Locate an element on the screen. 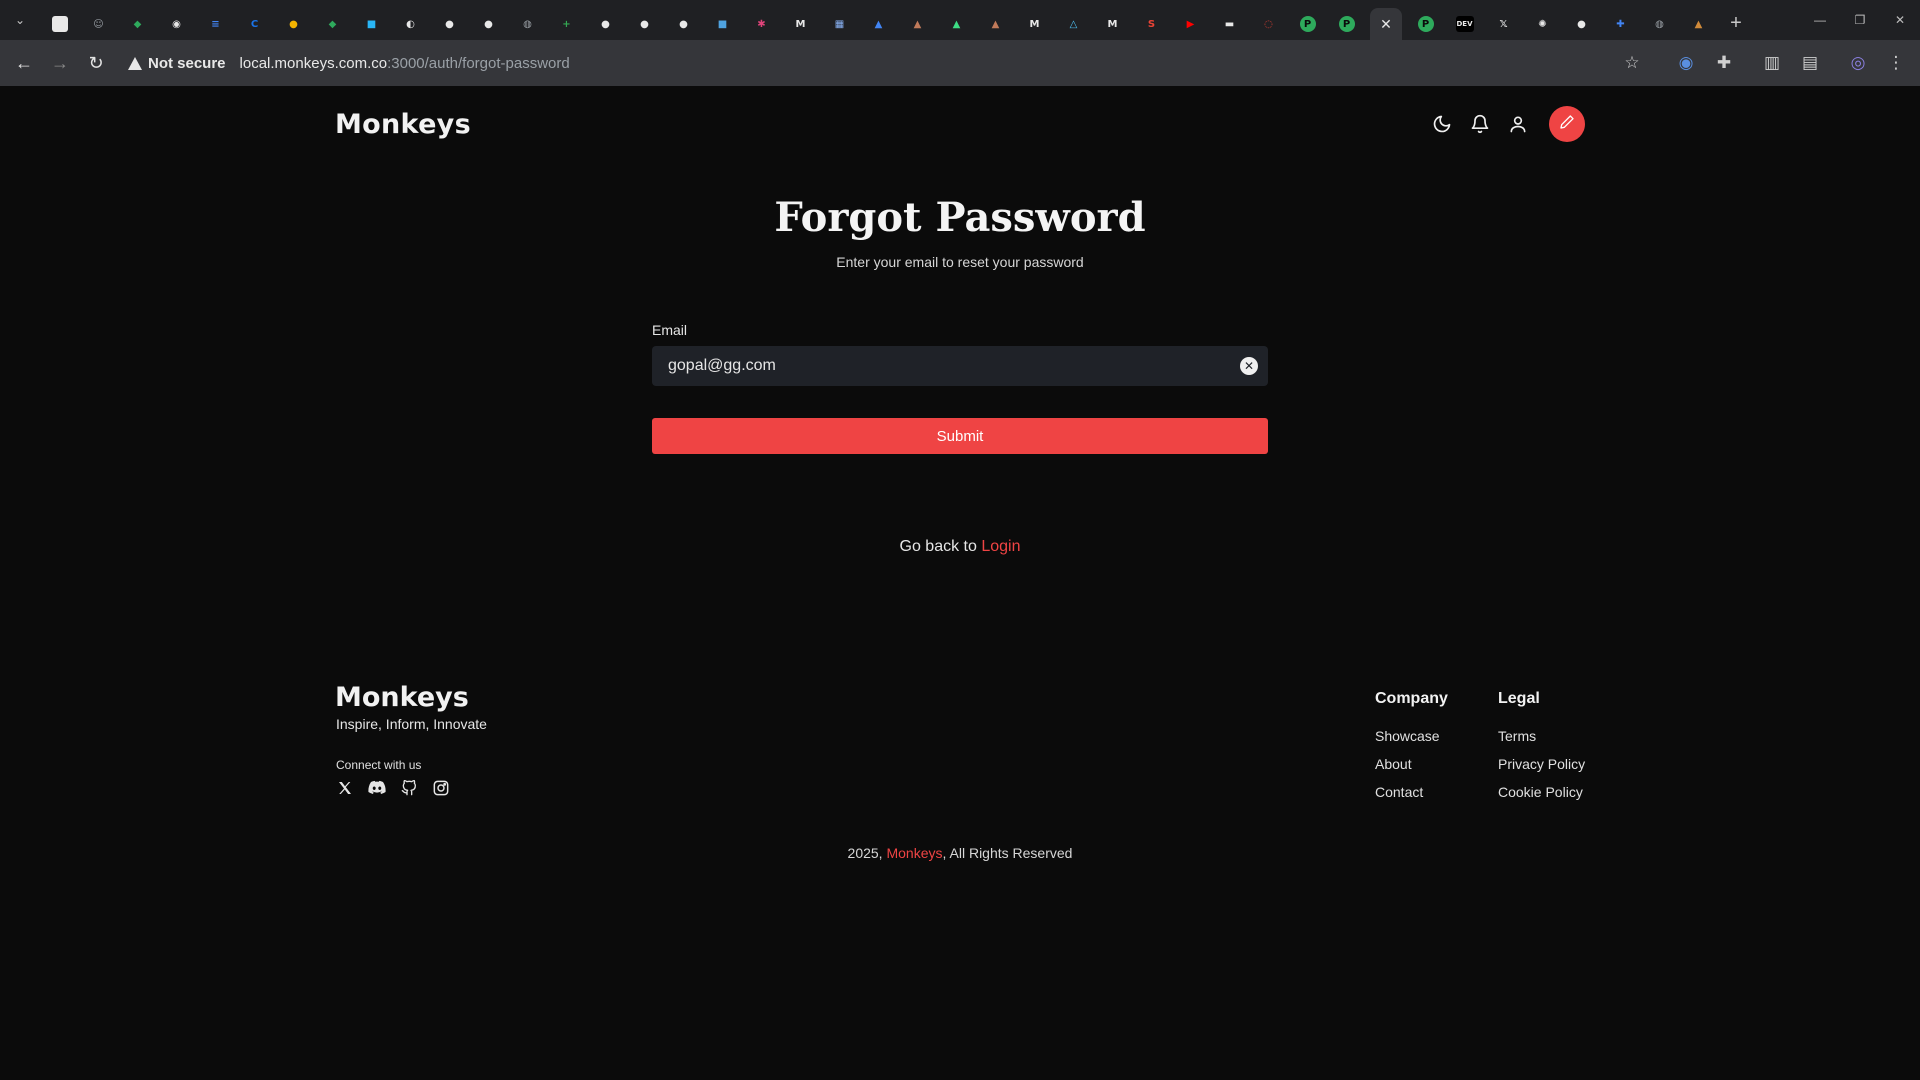  close-tab-icon: ✕ is located at coordinates (1386, 24).